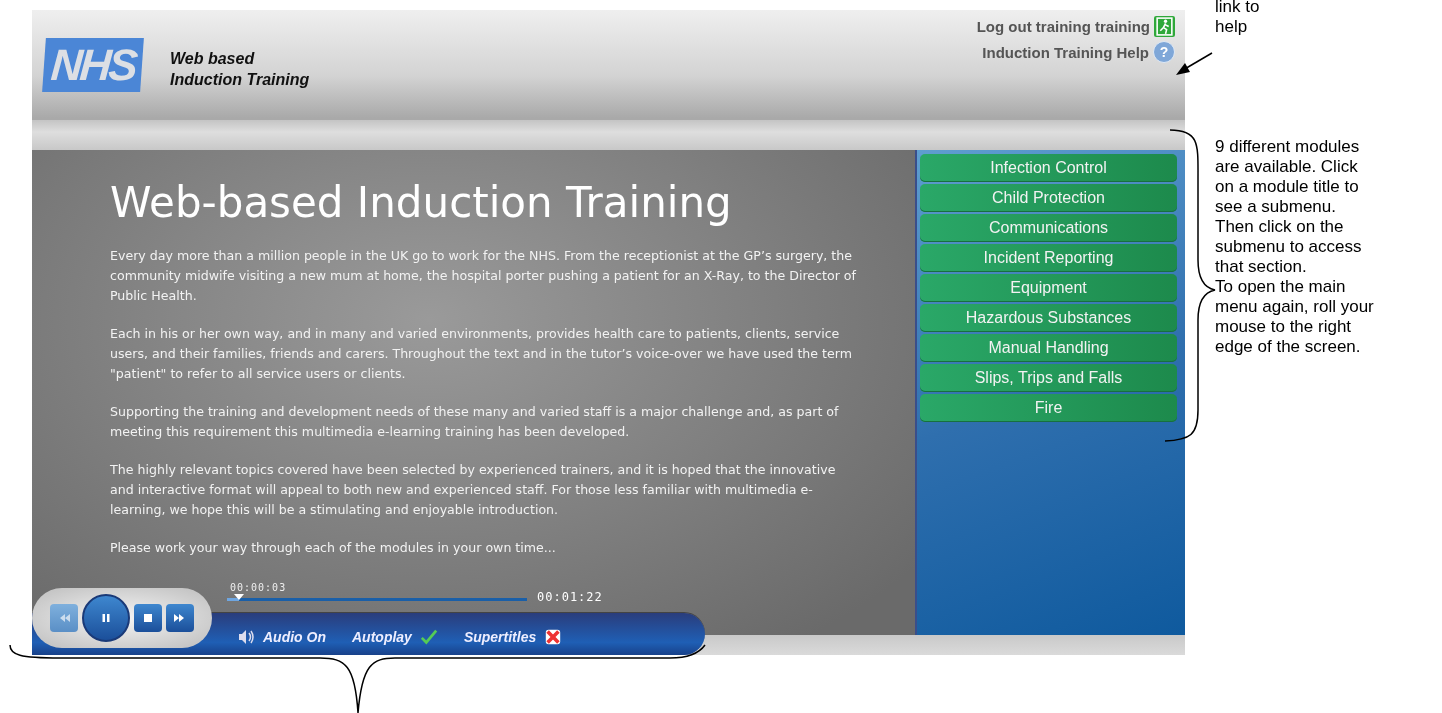  I want to click on app-title: Web based, so click(213, 59).